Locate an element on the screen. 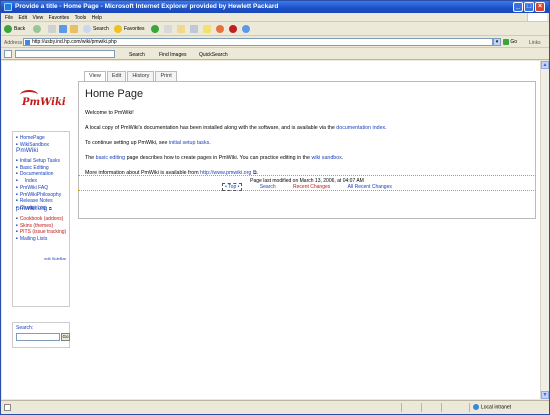  logo-swirl-icon is located at coordinates (29, 95).